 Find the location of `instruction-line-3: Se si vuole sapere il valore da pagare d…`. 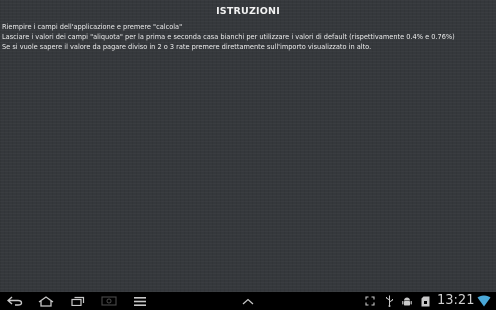

instruction-line-3: Se si vuole sapere il valore da pagare d… is located at coordinates (187, 47).